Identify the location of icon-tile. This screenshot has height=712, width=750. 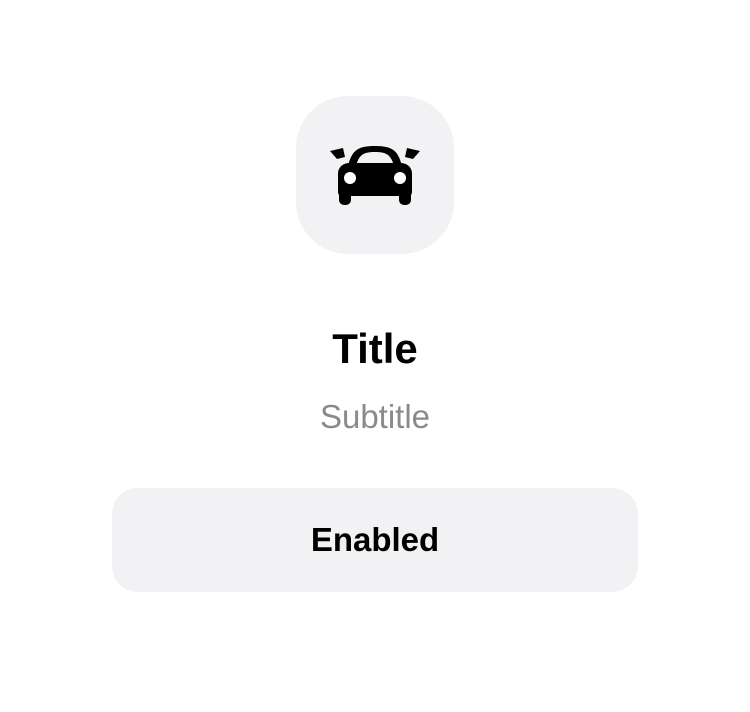
(375, 175).